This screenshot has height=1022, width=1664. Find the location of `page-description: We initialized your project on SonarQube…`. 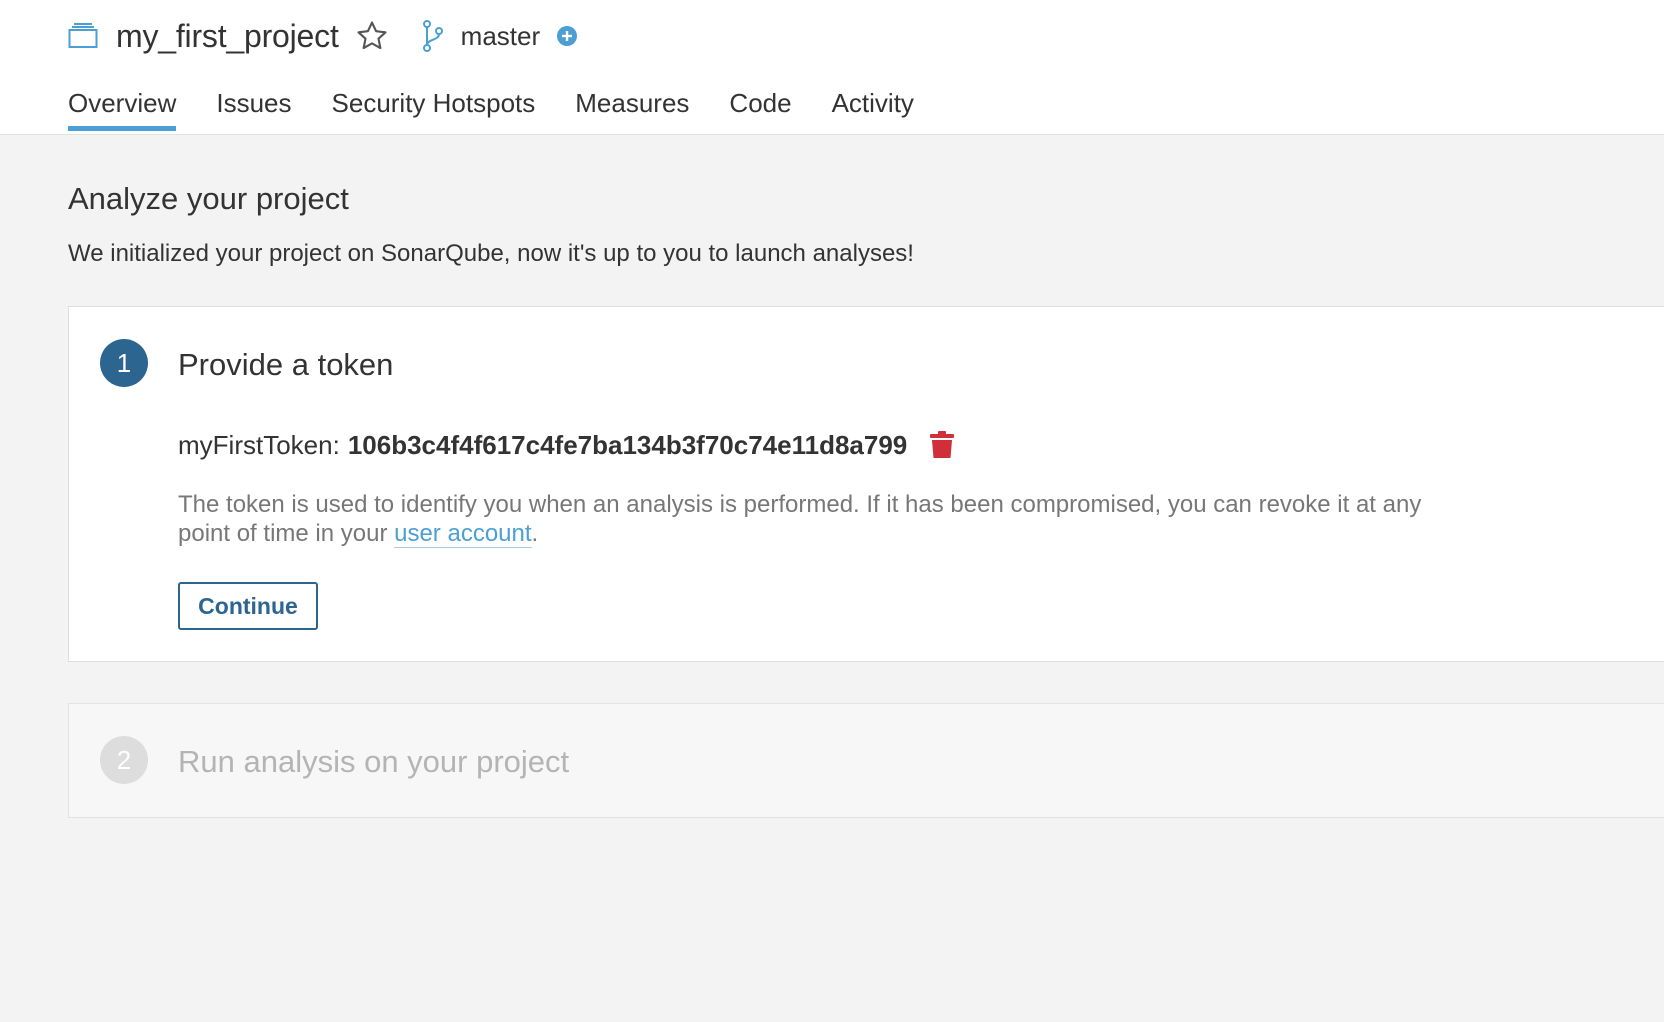

page-description: We initialized your project on SonarQube… is located at coordinates (491, 253).